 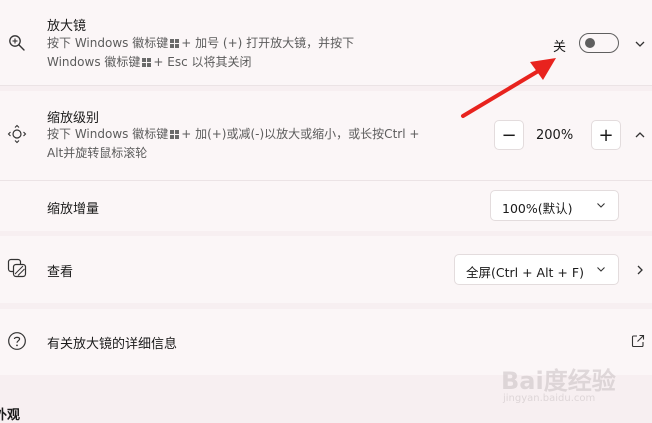 What do you see at coordinates (94, 62) in the screenshot?
I see `magnifier-desc-2a: Windows 徽标键` at bounding box center [94, 62].